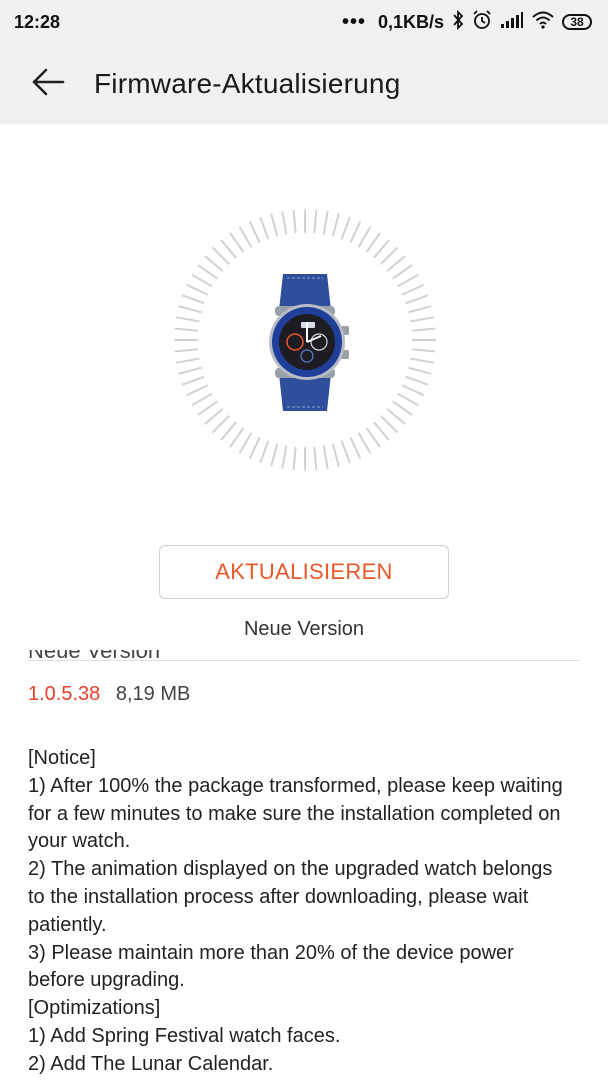 Image resolution: width=608 pixels, height=1080 pixels. I want to click on status-time: 12:28, so click(37, 21).